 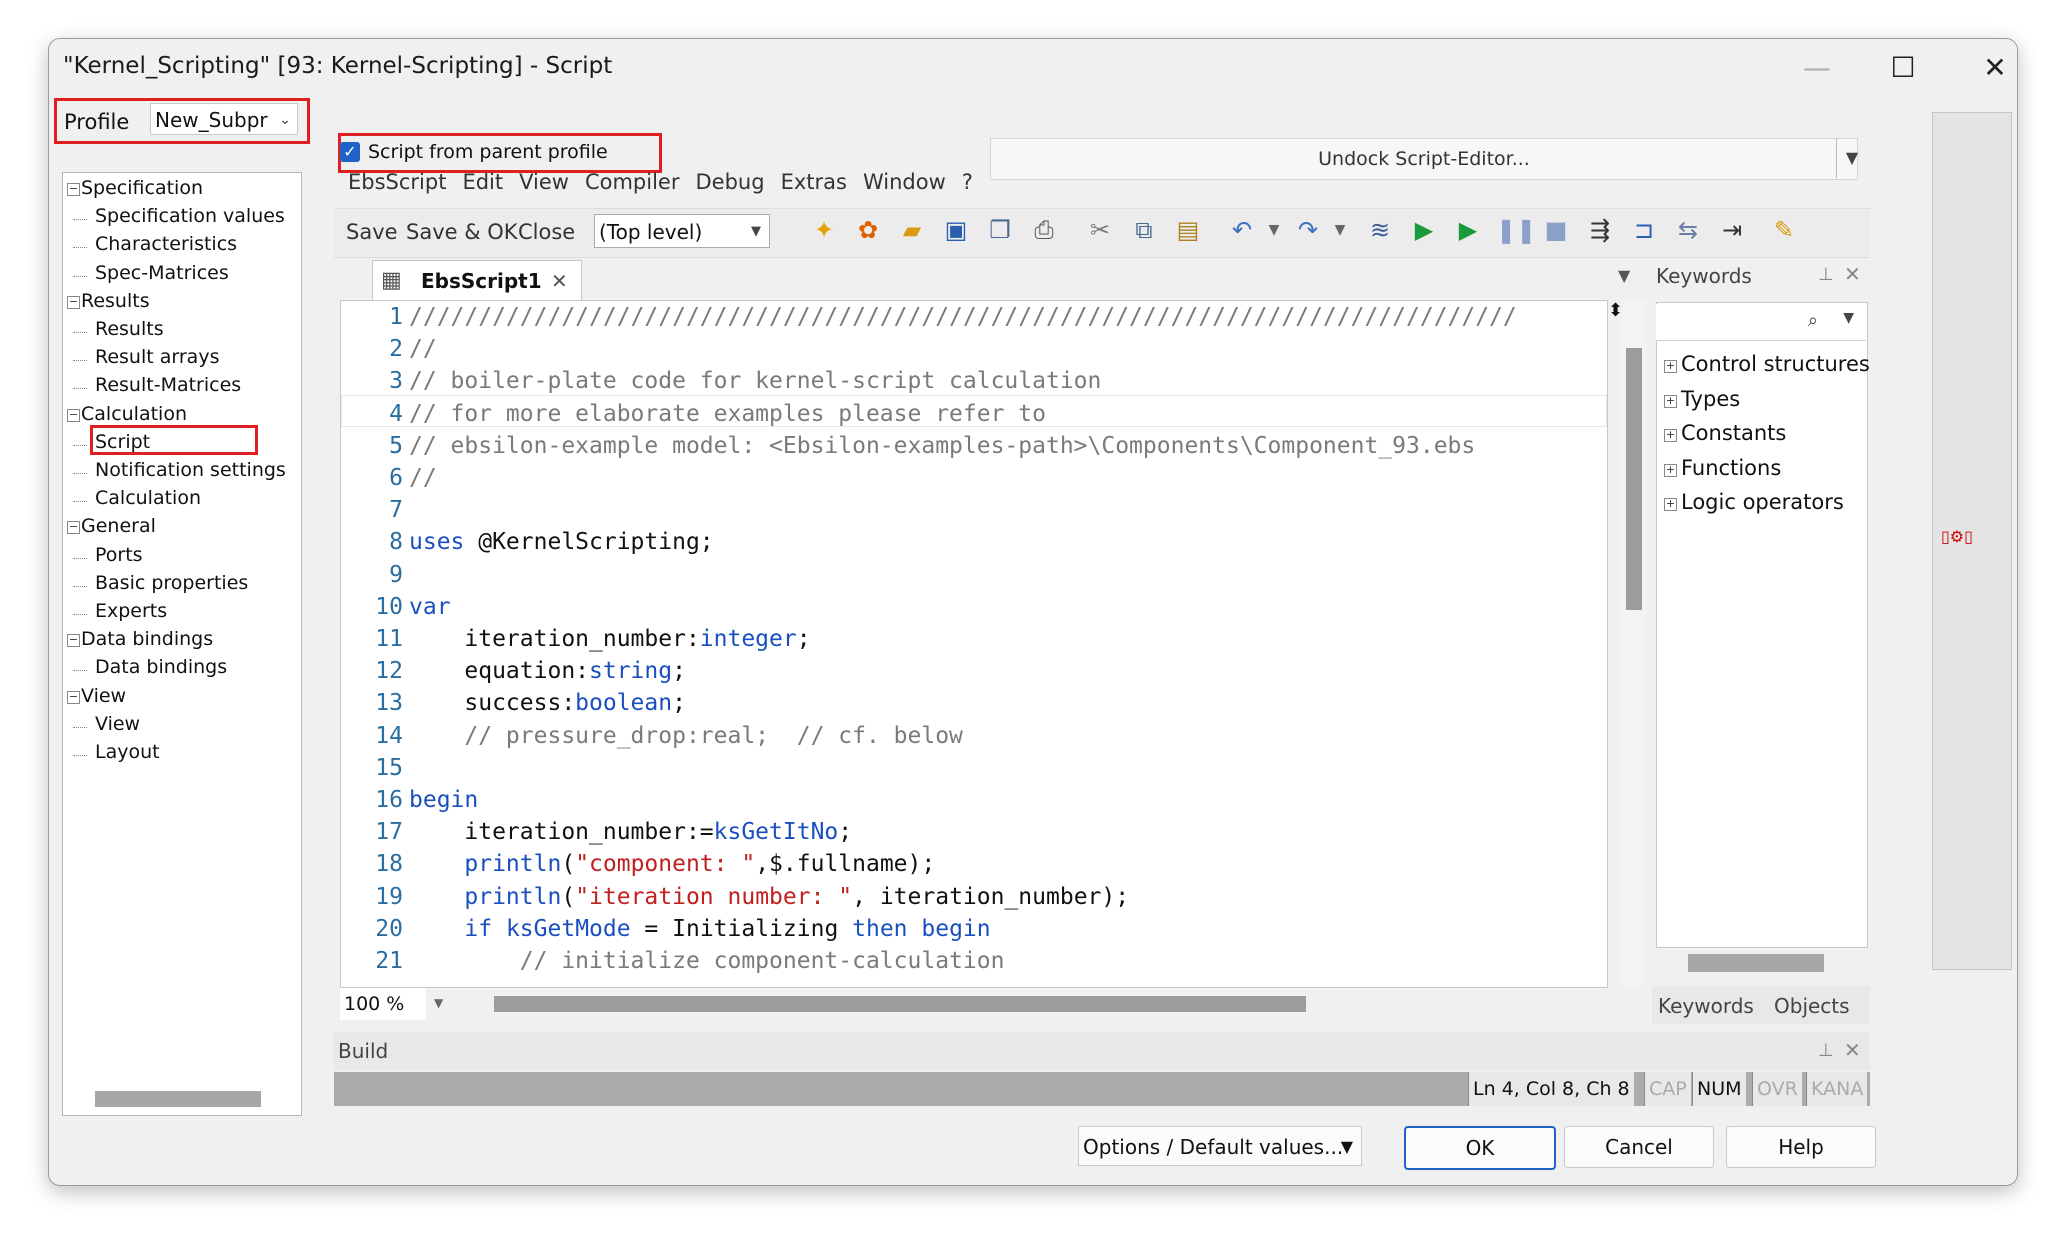 I want to click on run-icon: ▶, so click(x=1424, y=230).